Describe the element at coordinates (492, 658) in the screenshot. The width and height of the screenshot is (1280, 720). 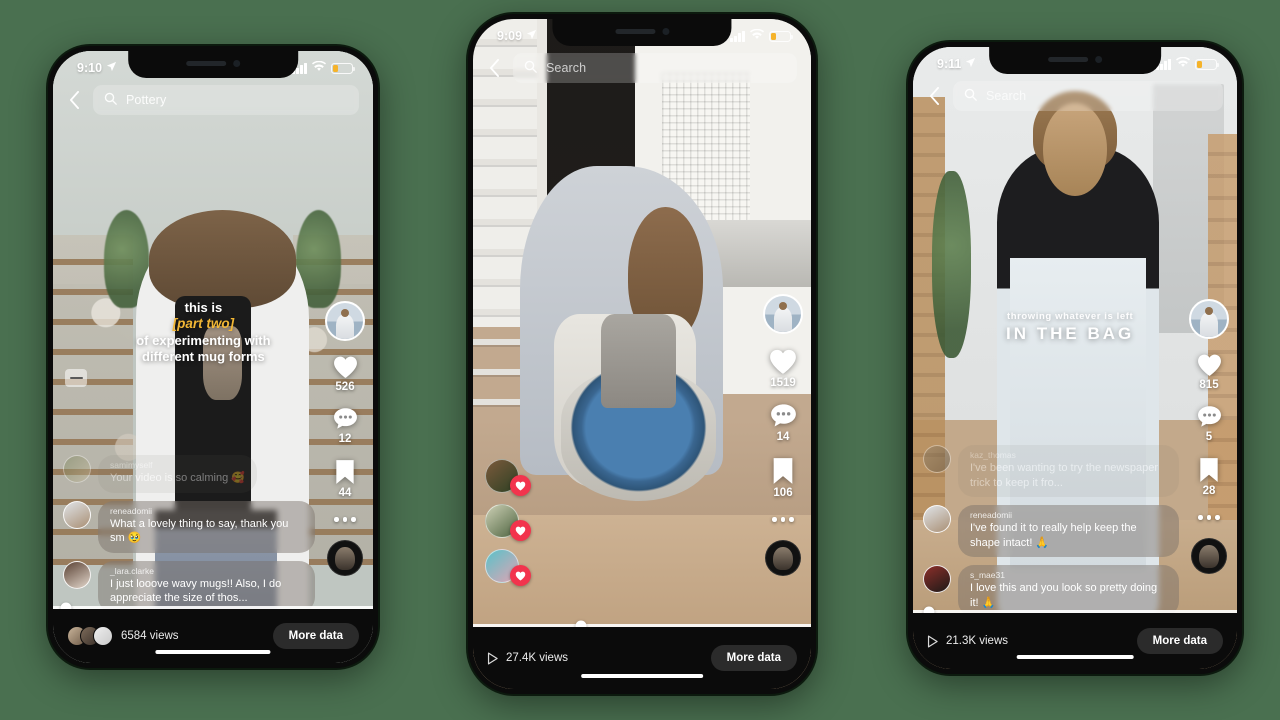
I see `play-icon` at that location.